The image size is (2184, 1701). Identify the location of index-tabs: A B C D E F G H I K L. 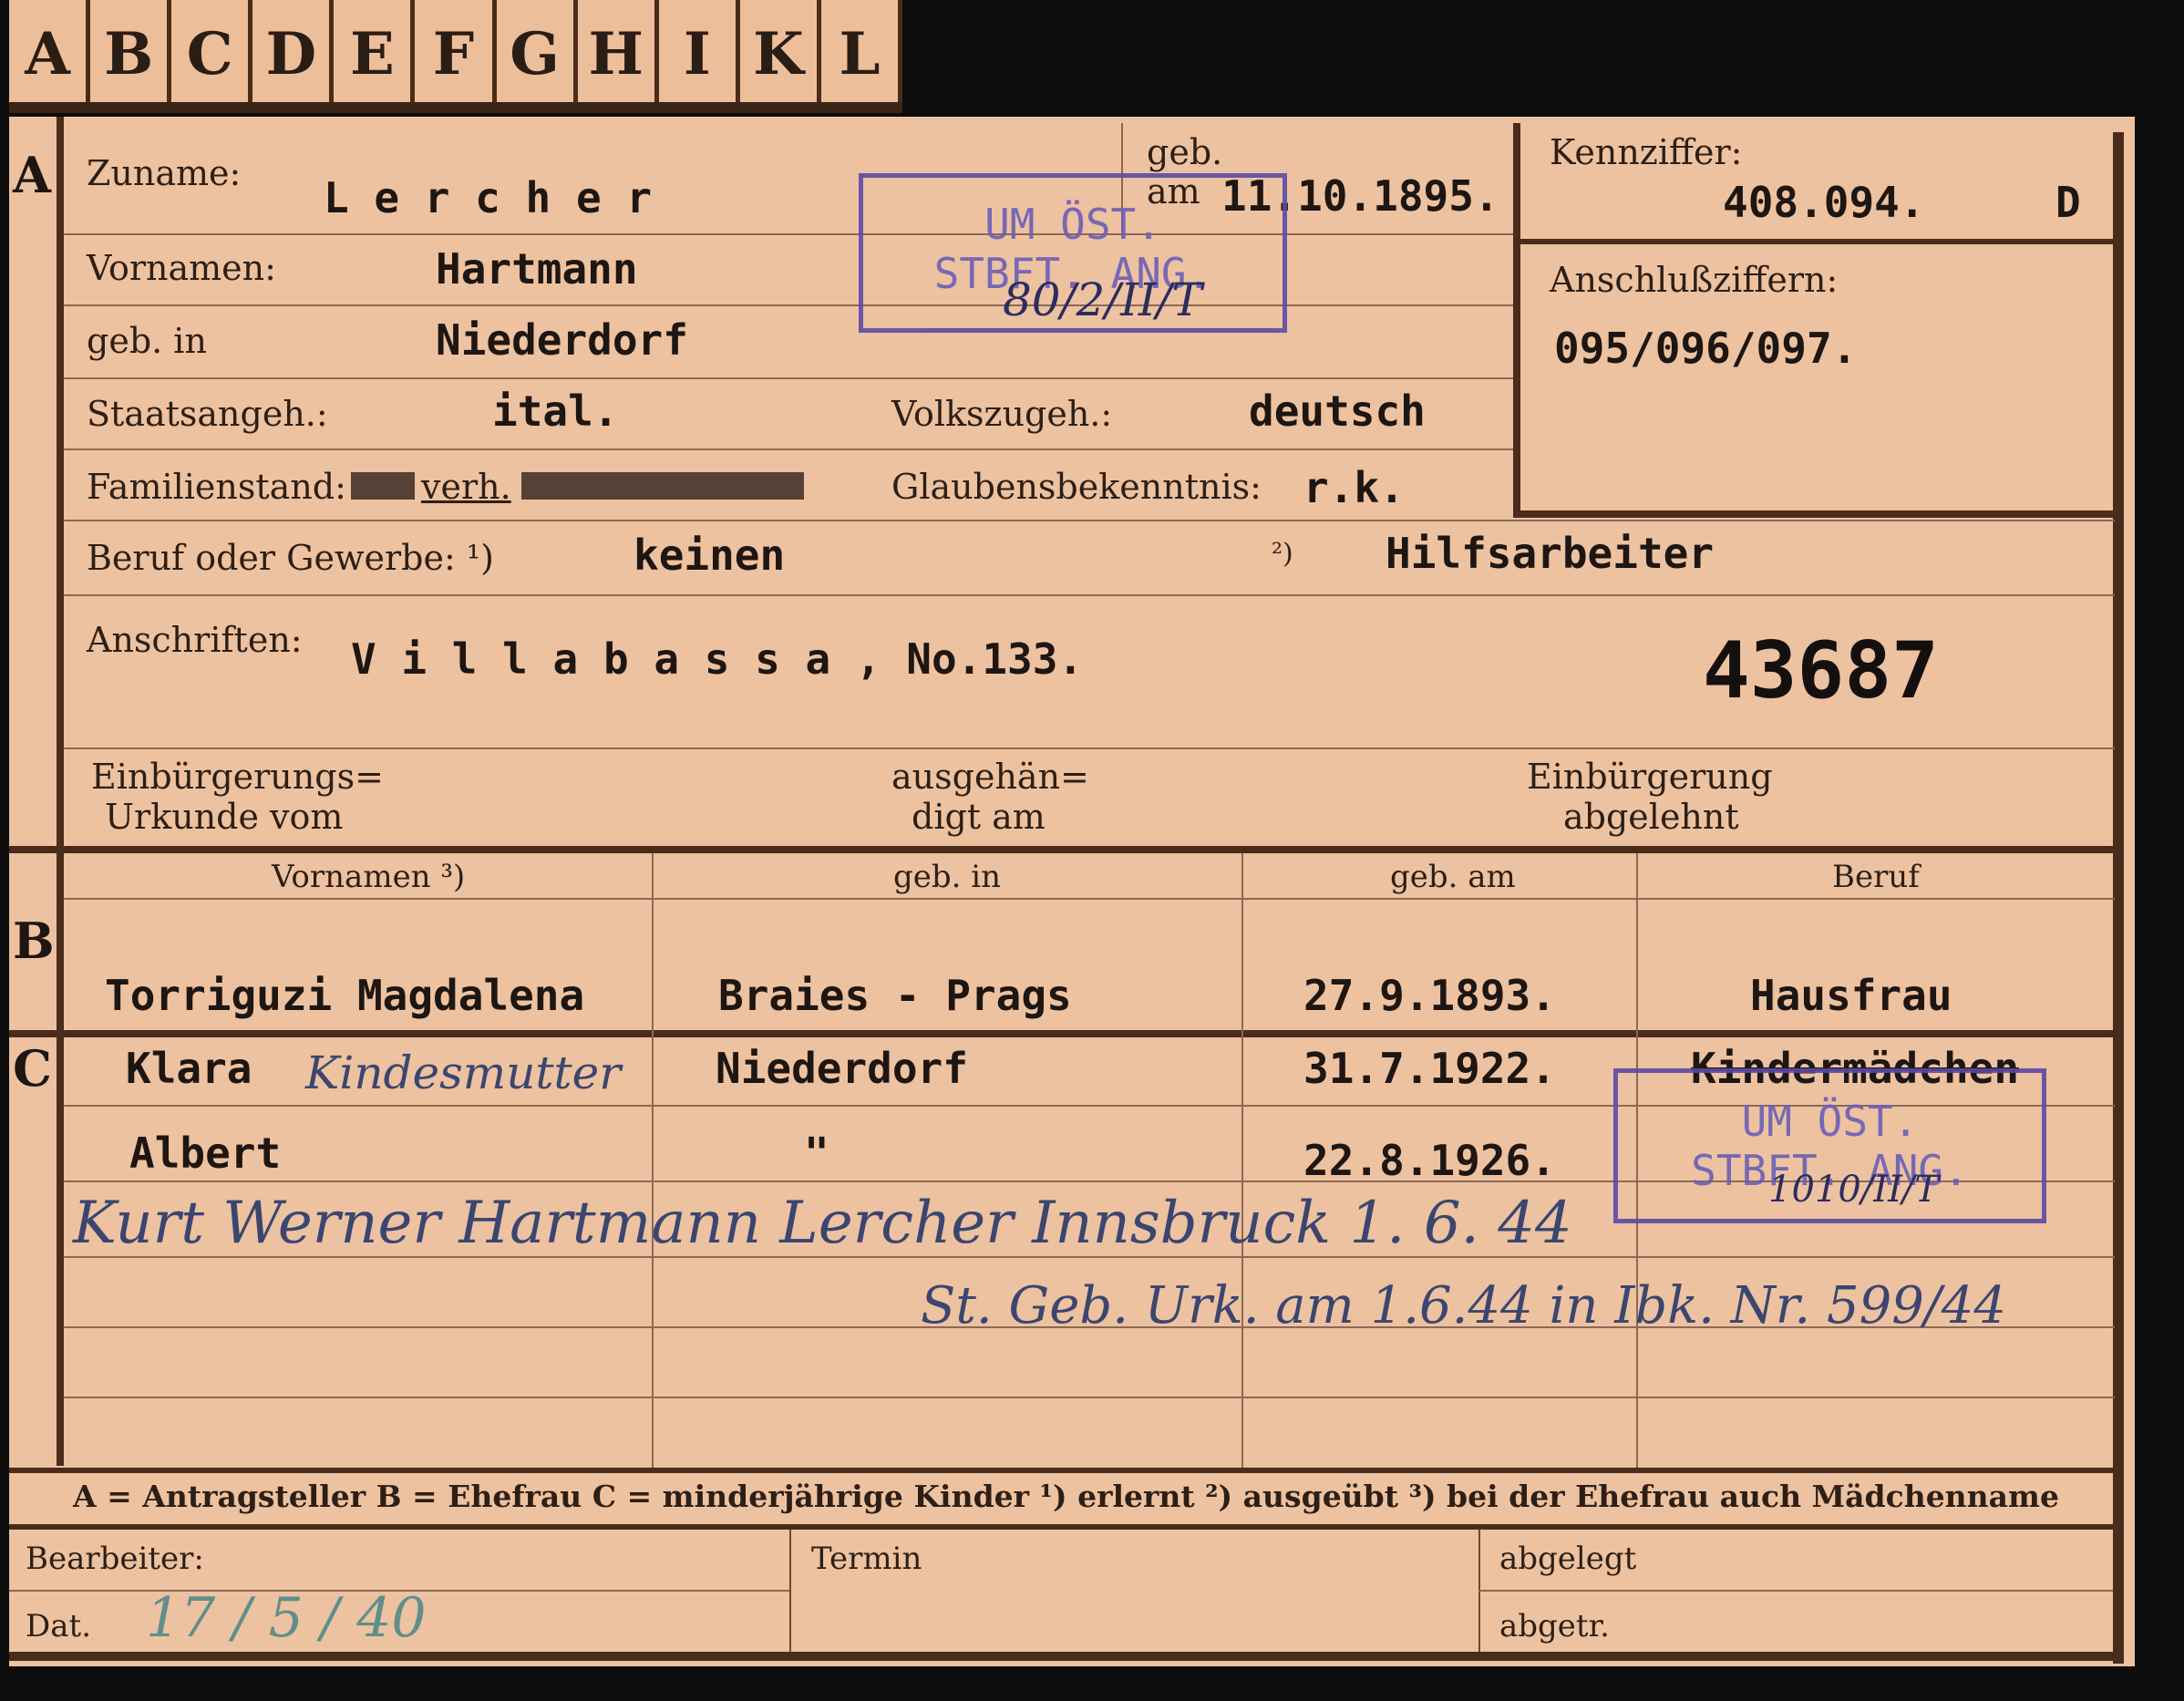
(456, 54).